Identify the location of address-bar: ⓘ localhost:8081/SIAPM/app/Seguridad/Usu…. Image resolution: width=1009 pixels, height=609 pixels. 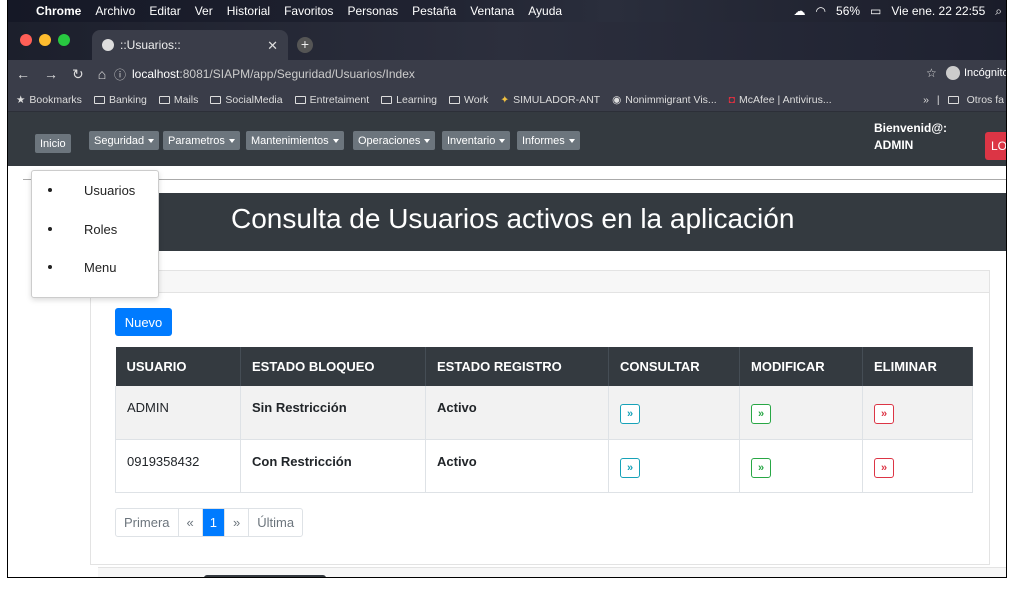
(516, 74).